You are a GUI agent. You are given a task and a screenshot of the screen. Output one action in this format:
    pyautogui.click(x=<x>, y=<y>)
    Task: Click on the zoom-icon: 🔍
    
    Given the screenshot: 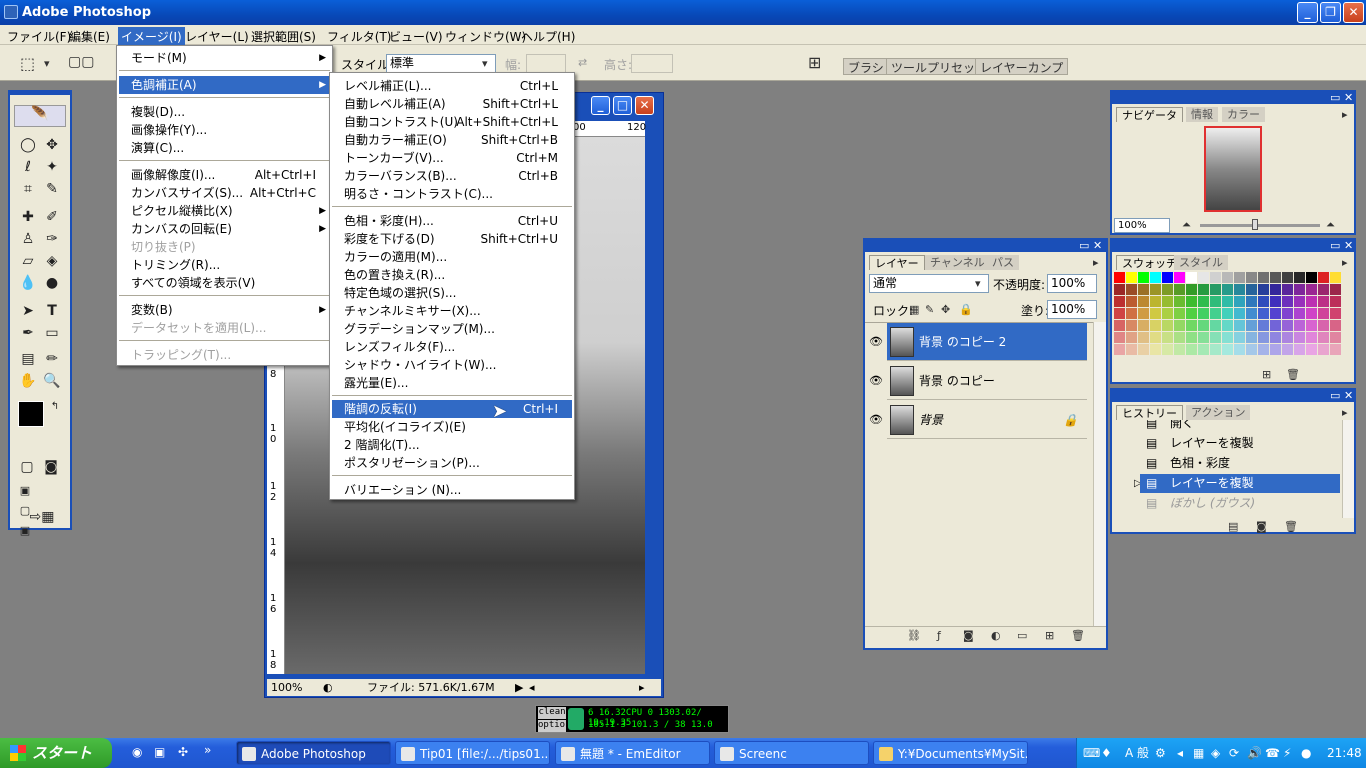 What is the action you would take?
    pyautogui.click(x=52, y=381)
    